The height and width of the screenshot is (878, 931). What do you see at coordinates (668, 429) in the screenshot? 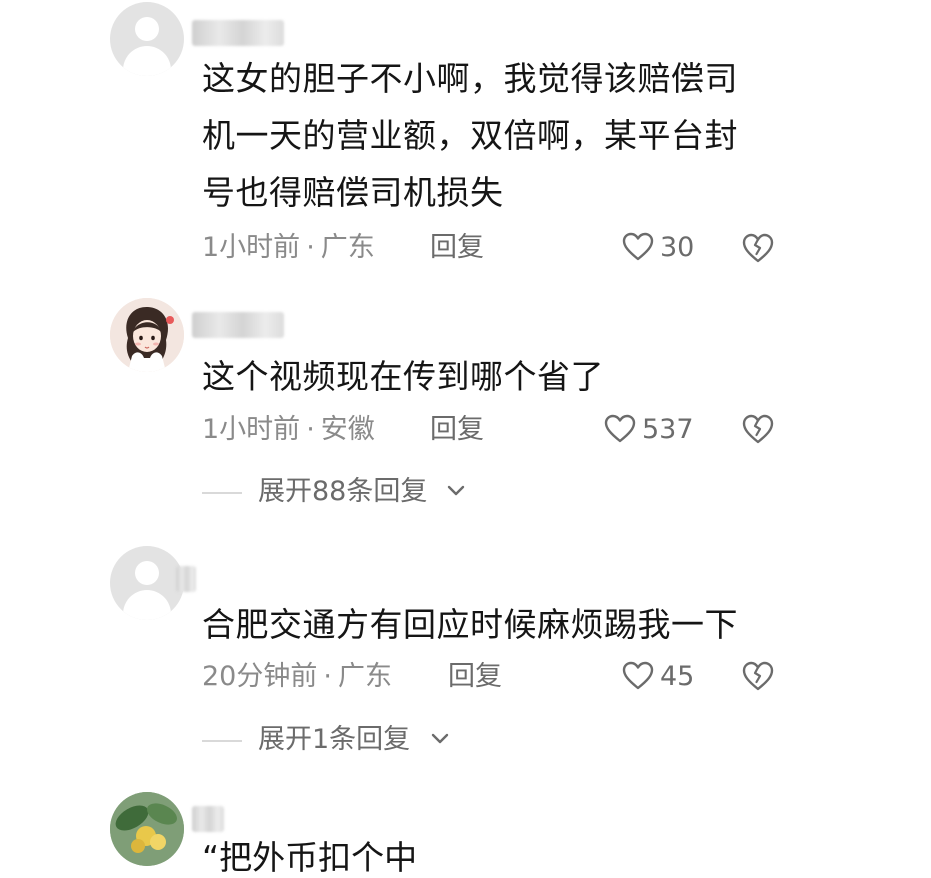
I see `like-count: 537` at bounding box center [668, 429].